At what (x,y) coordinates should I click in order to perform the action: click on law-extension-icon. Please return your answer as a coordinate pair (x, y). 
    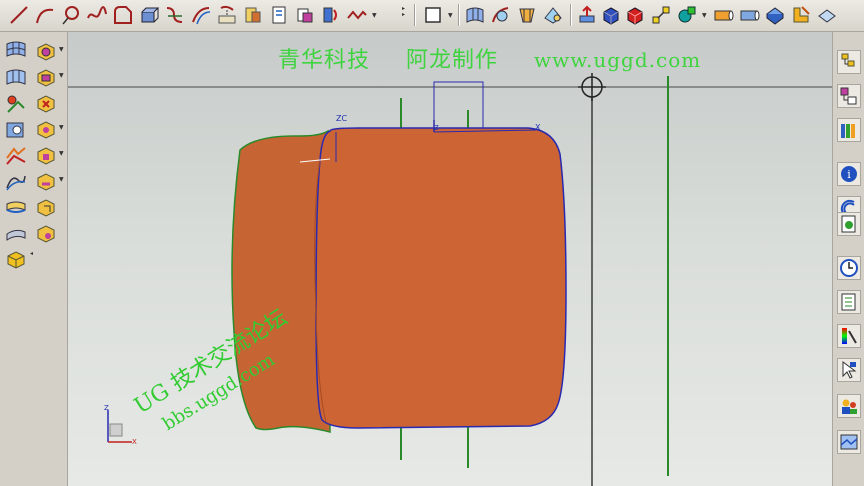
    Looking at the image, I should click on (16, 260).